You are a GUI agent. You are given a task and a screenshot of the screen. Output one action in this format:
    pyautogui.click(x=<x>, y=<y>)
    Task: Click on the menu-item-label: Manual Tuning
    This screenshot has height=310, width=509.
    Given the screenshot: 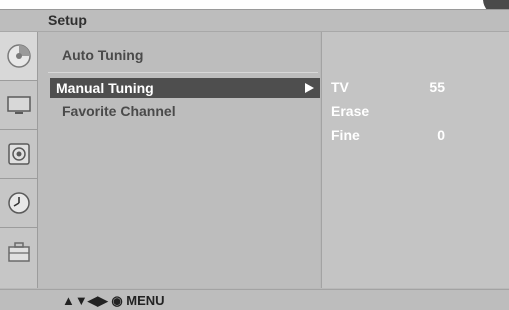 What is the action you would take?
    pyautogui.click(x=105, y=88)
    